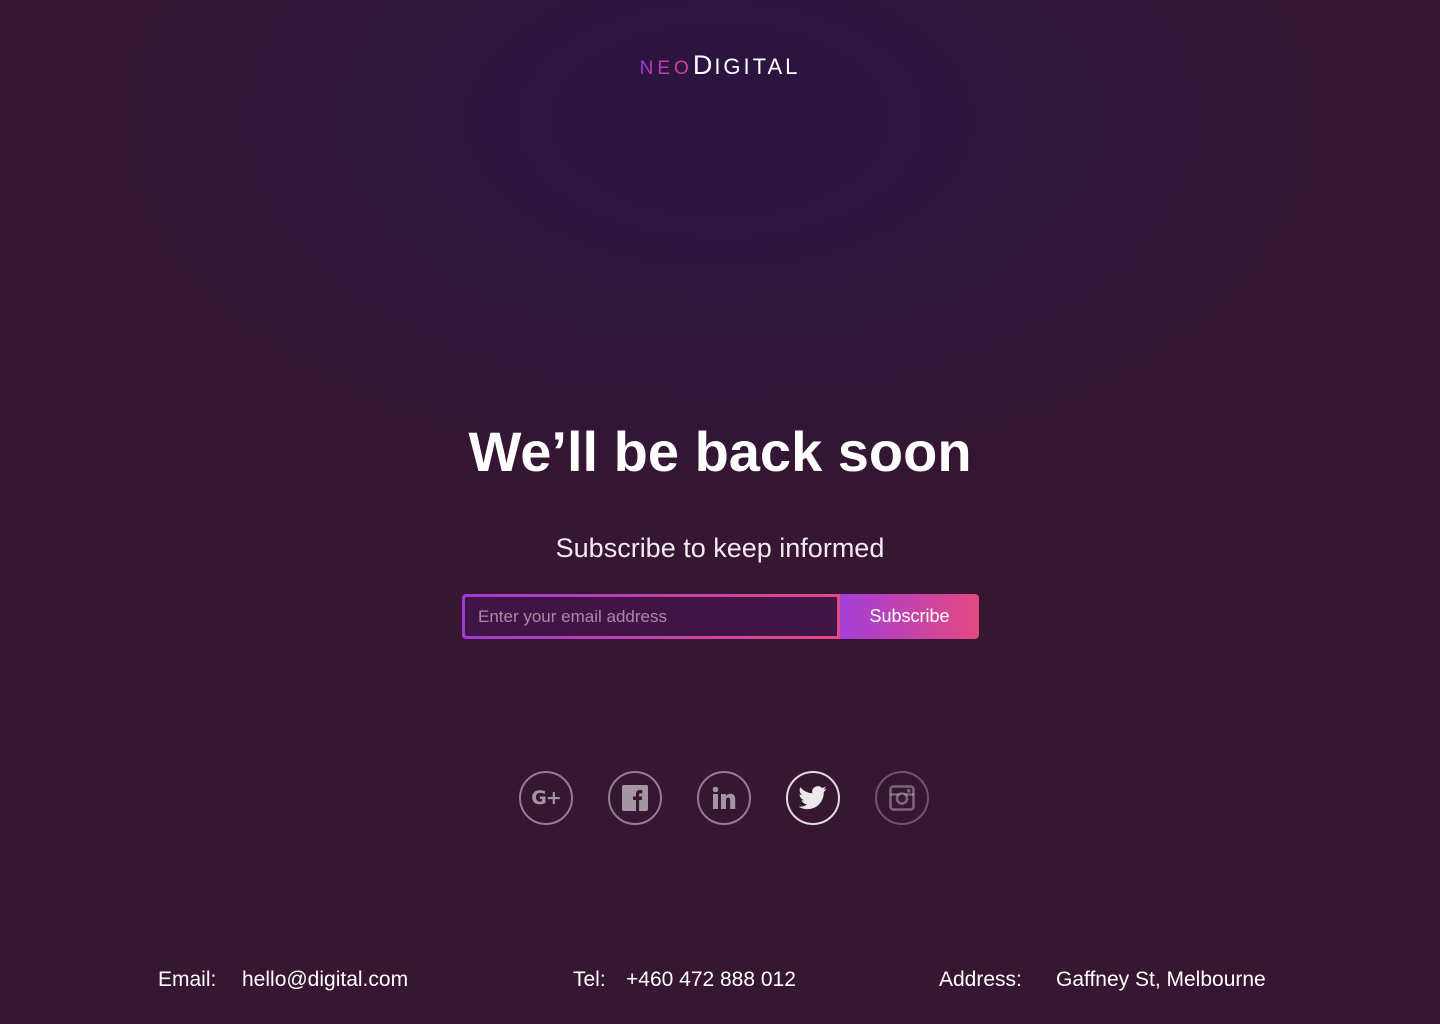 This screenshot has height=1024, width=1440. I want to click on logo-rest: IGITAL, so click(757, 66).